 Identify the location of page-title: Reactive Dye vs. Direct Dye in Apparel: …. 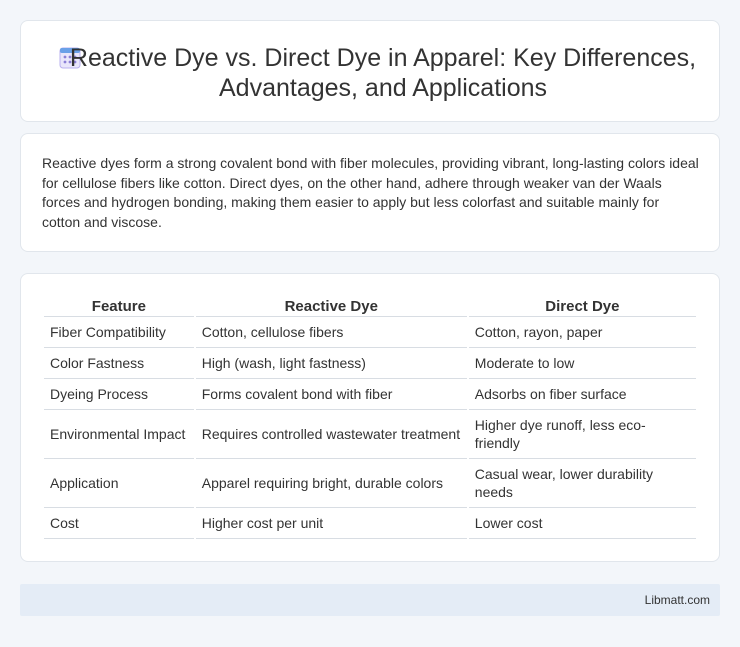
(383, 73).